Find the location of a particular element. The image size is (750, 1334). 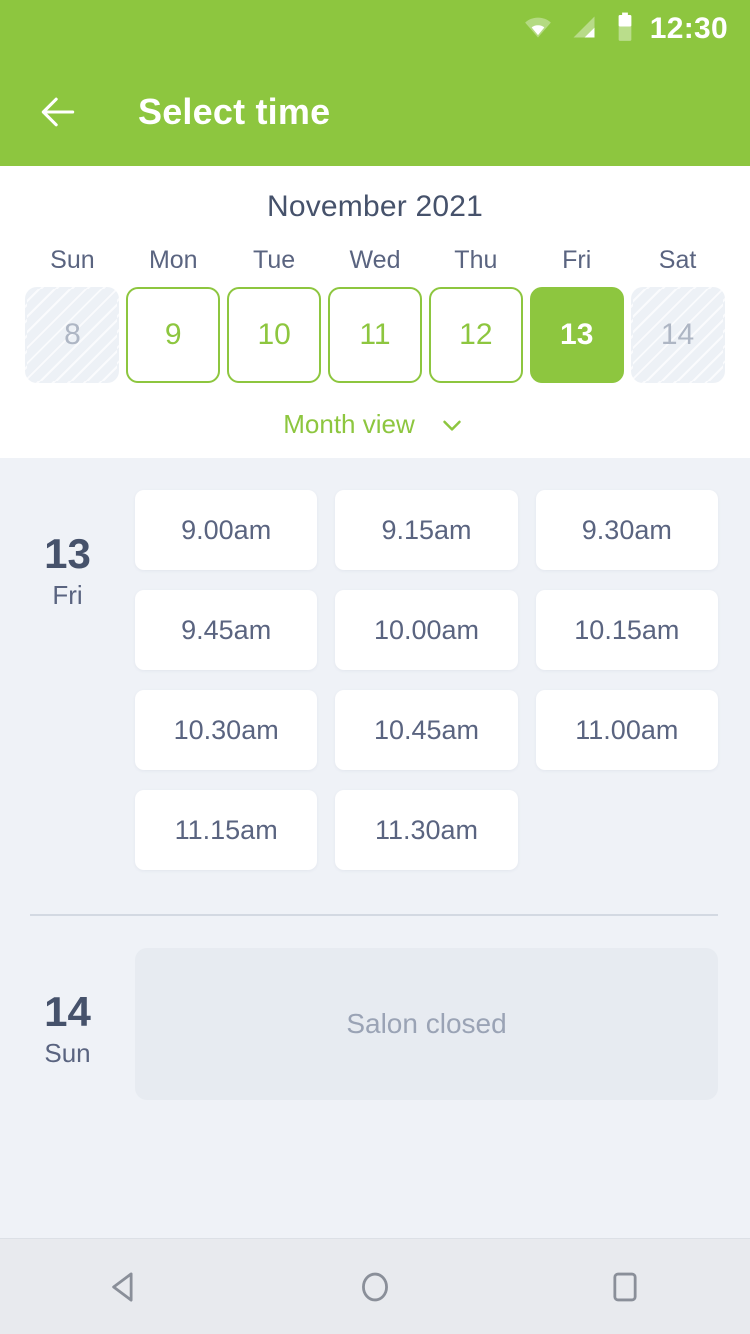

calendar-weekday-row: Sun Mon Tue Wed Thu Fri Sat is located at coordinates (375, 266).